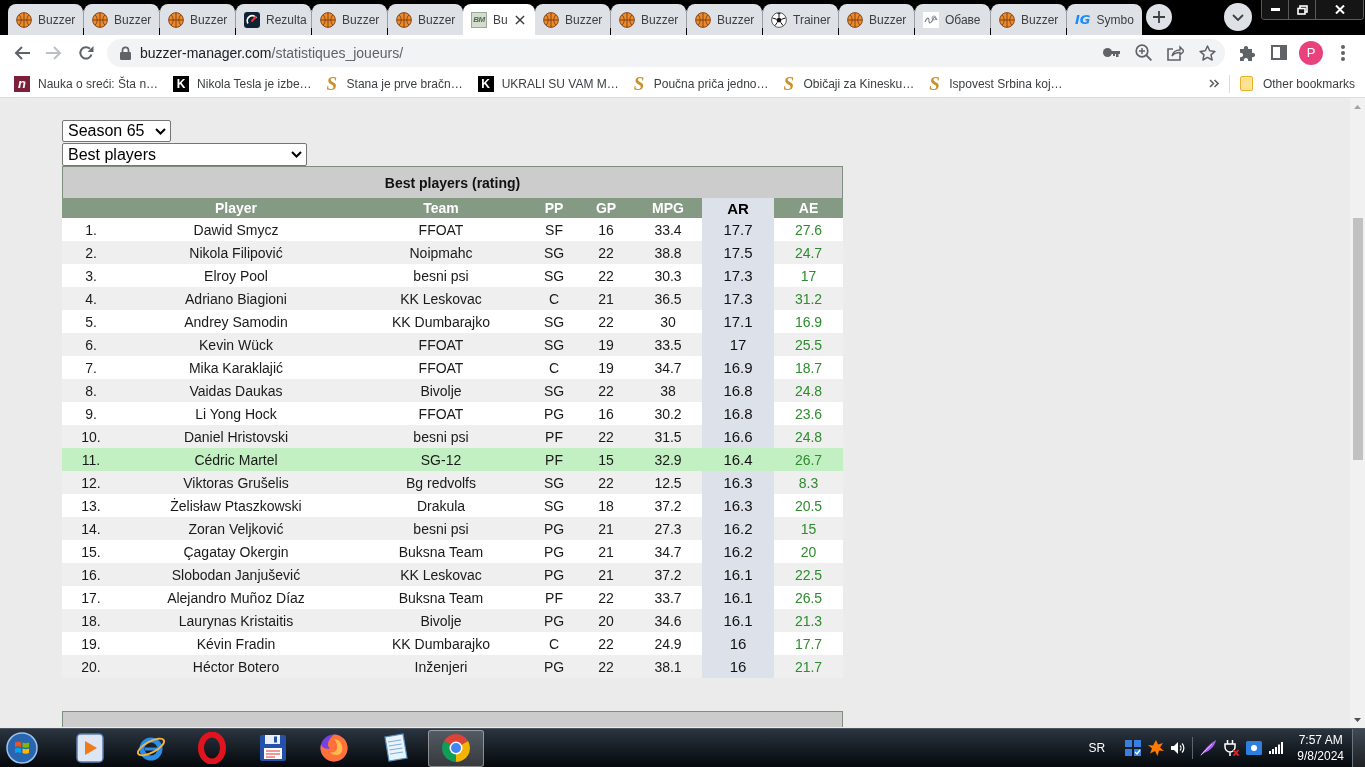  Describe the element at coordinates (479, 19) in the screenshot. I see `site-logo: BM` at that location.